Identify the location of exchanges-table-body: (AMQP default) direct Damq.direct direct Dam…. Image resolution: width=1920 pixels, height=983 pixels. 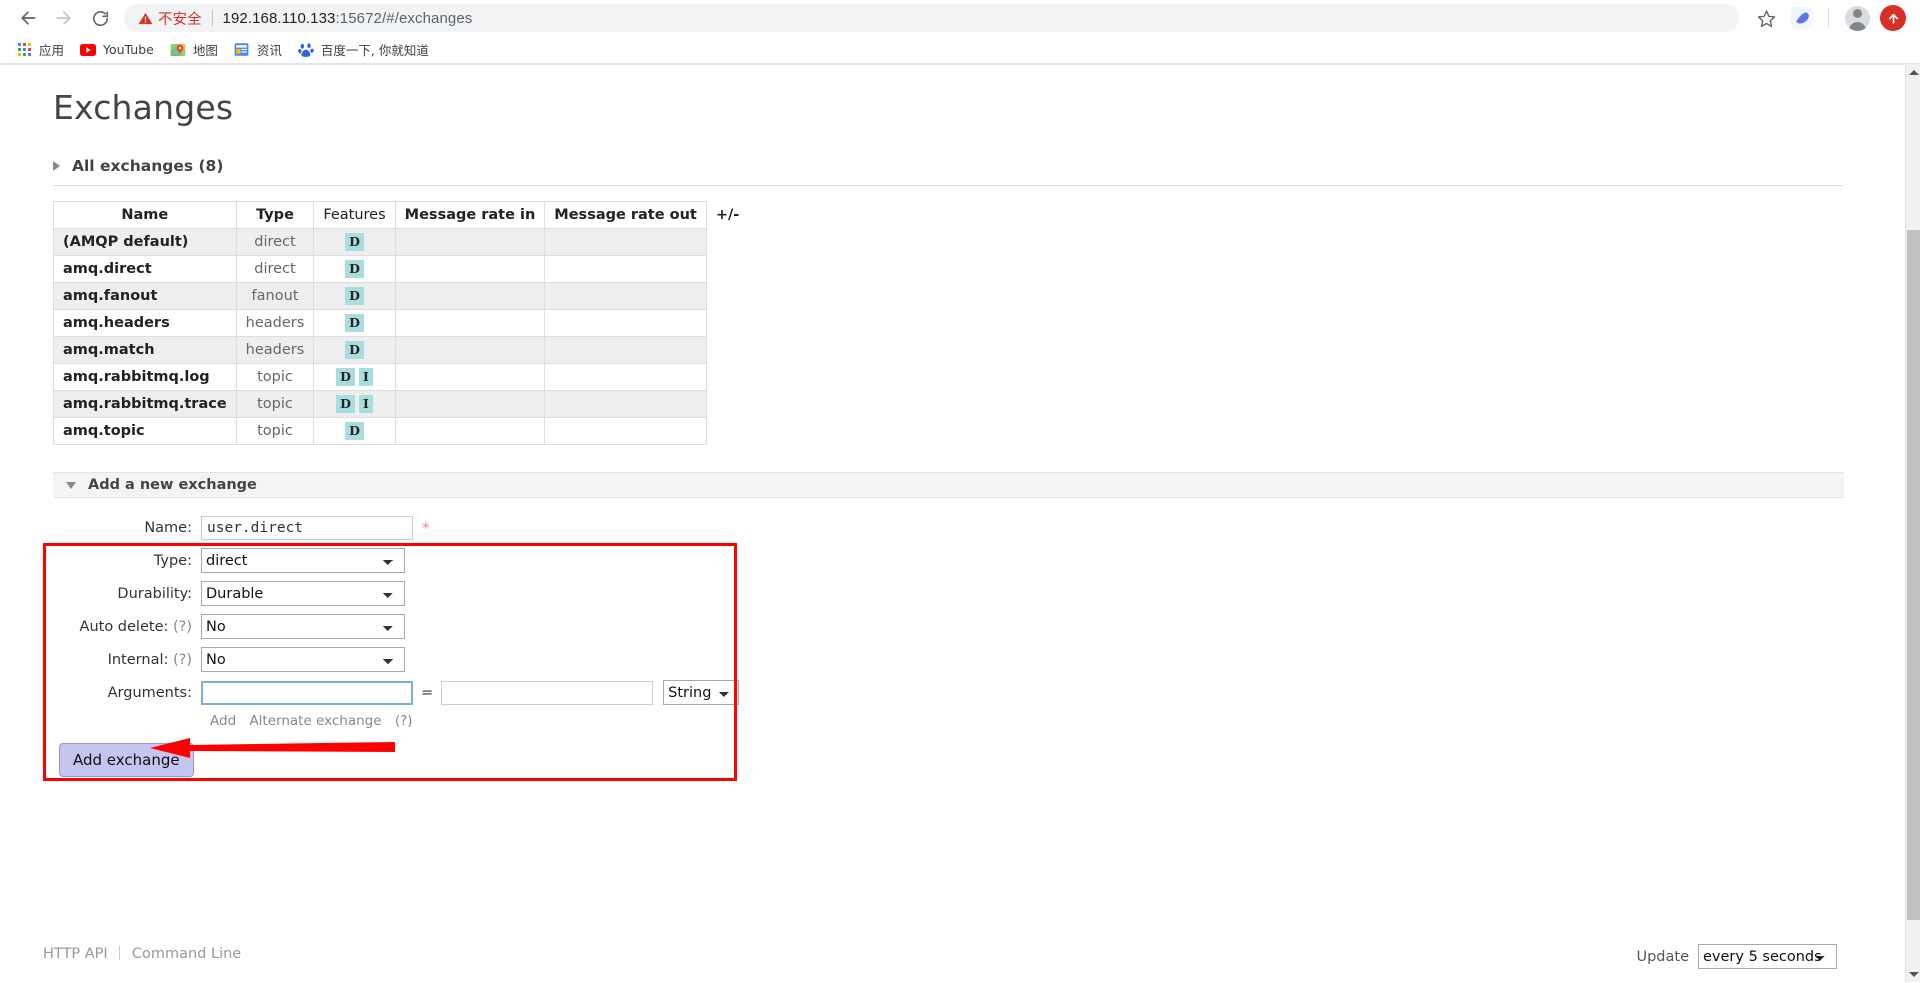
(401, 336).